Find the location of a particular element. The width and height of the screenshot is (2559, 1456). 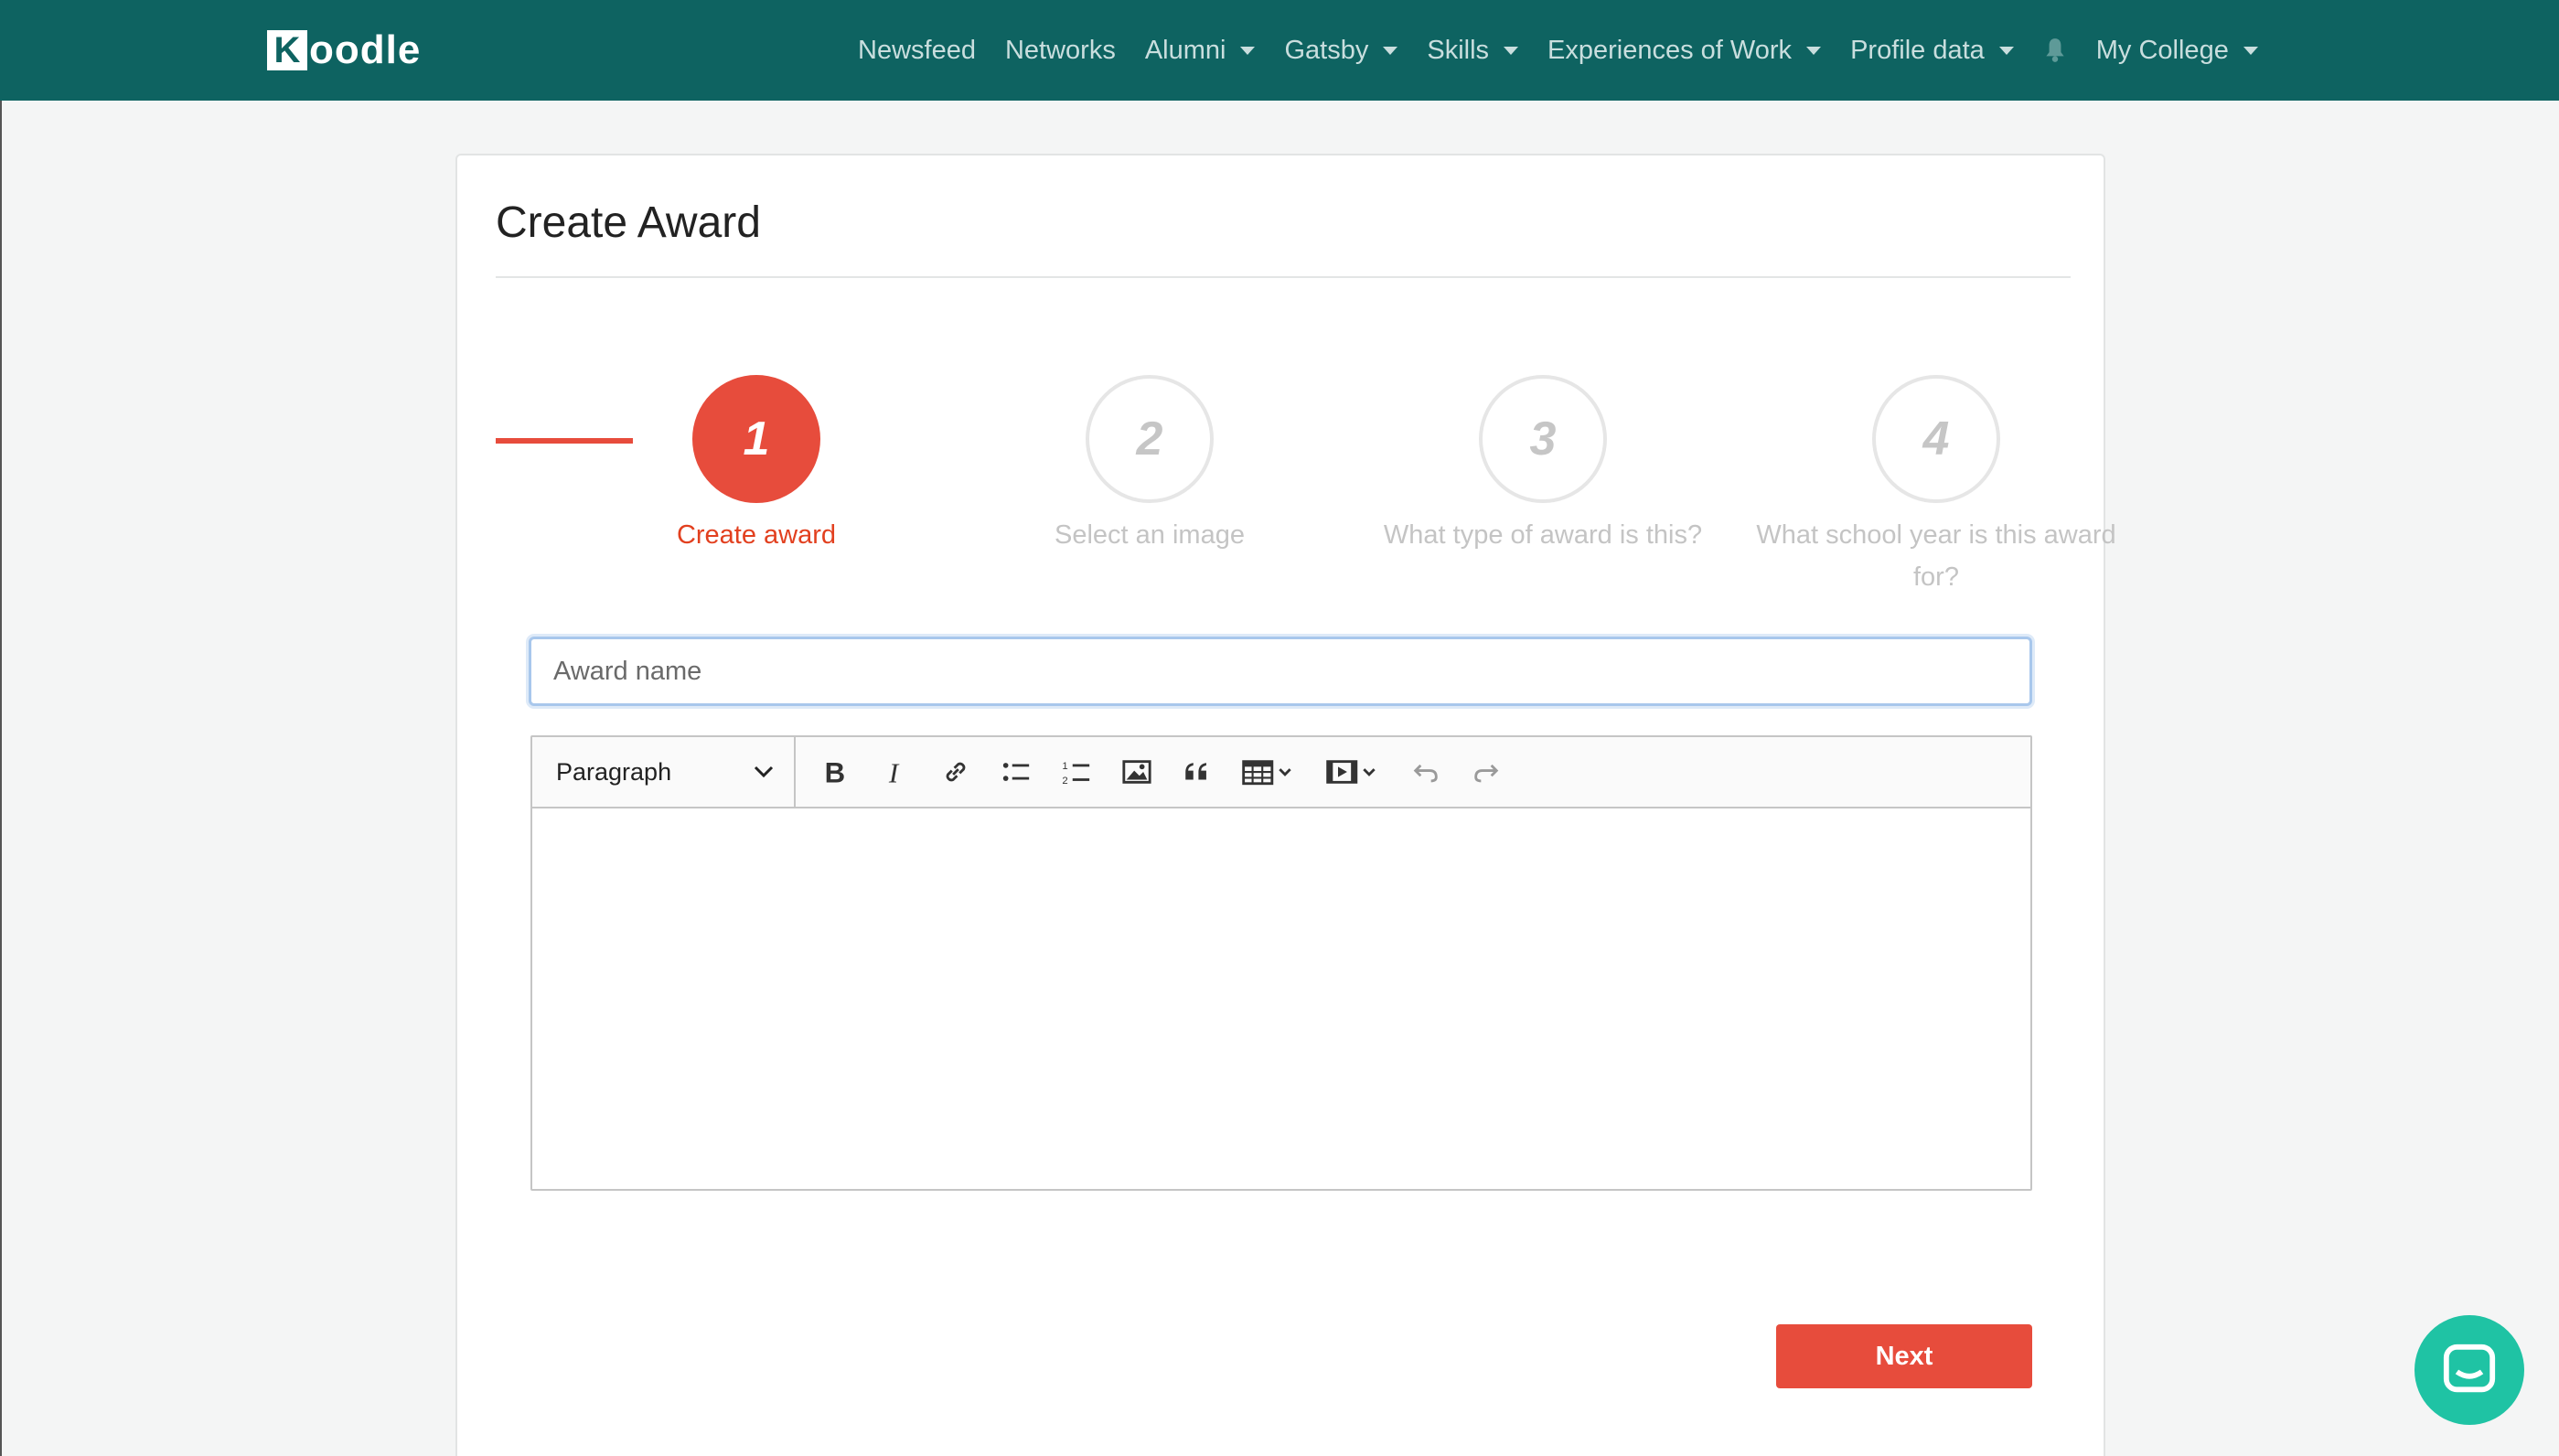

undo-button is located at coordinates (1426, 771).